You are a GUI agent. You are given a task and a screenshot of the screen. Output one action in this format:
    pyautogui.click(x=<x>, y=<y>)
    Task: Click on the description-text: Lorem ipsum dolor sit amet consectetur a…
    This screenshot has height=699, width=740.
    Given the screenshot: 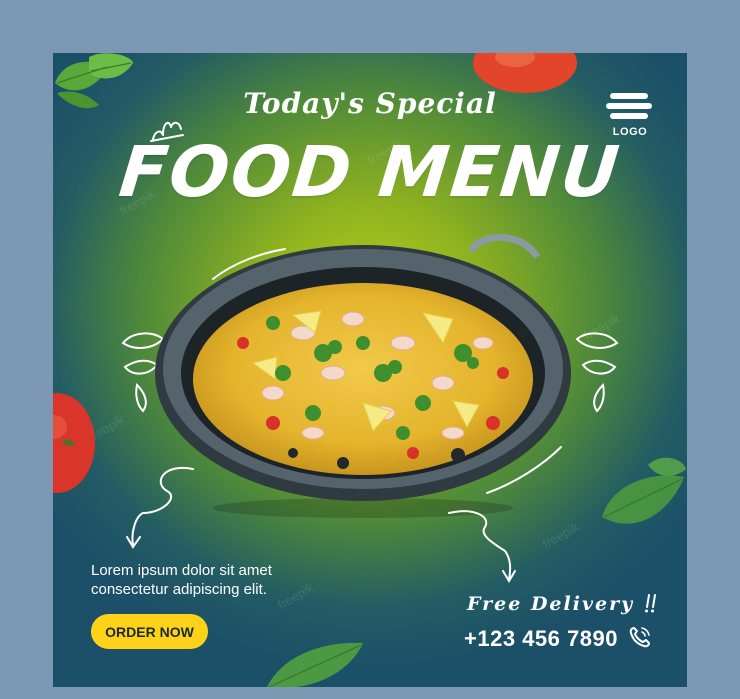 What is the action you would take?
    pyautogui.click(x=221, y=580)
    